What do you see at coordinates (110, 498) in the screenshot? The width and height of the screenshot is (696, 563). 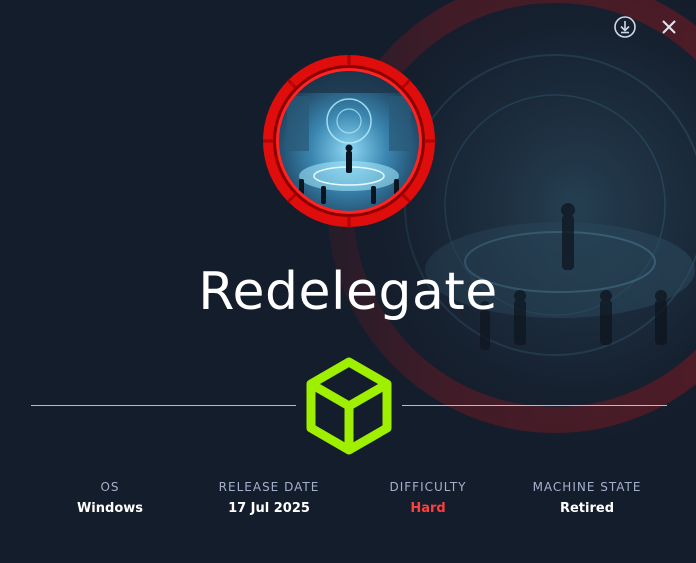 I see `info-os: OS Windows` at bounding box center [110, 498].